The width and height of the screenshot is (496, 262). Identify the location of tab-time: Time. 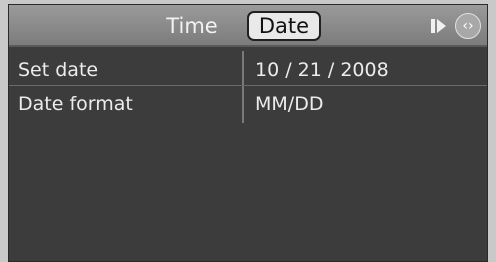
(192, 26).